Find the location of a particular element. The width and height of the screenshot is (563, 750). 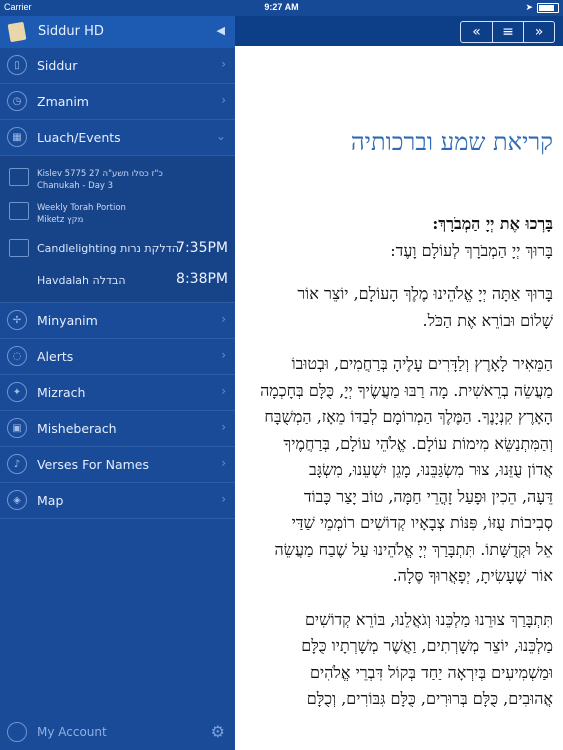

navigation-segmented-control: « ≡ » is located at coordinates (507, 32).